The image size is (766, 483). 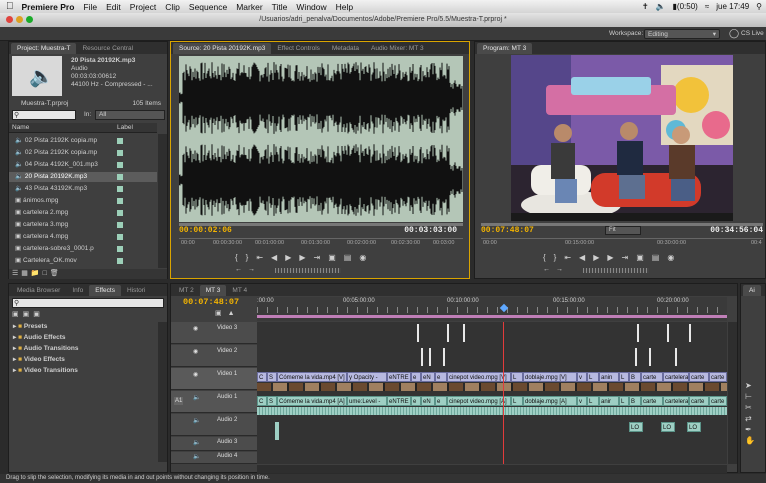 I want to click on video1-clip: doblaje.mpg [V], so click(x=550, y=377).